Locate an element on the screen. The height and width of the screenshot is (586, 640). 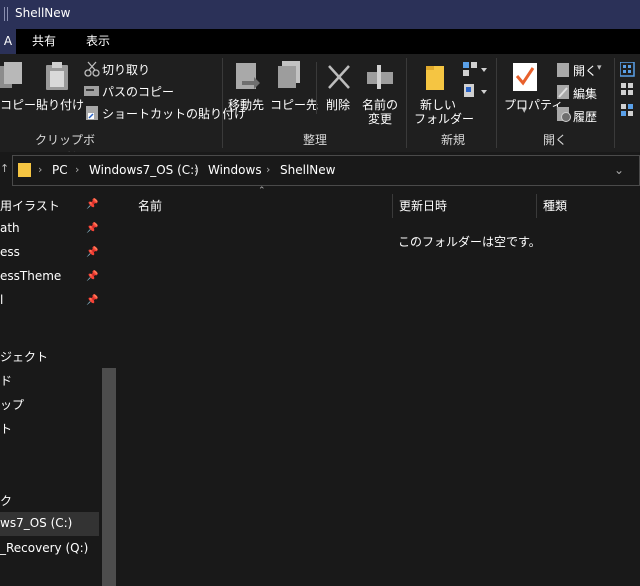
copy-button: コピー is located at coordinates (18, 104).